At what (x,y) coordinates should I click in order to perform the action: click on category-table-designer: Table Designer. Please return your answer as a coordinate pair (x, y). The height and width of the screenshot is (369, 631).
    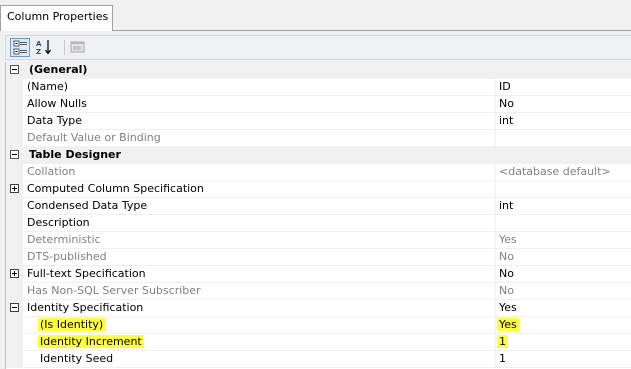
    Looking at the image, I should click on (318, 155).